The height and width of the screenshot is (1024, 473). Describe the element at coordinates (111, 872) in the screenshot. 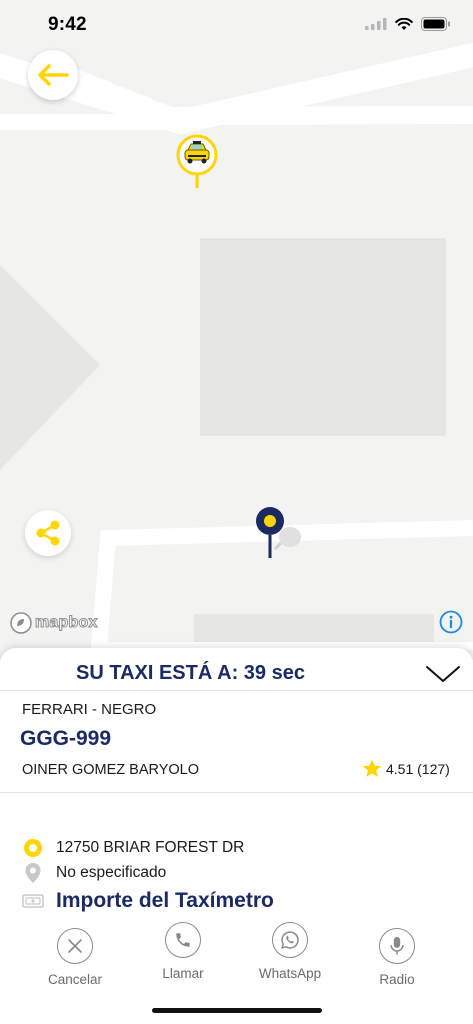

I see `destination-address: No especificado` at that location.